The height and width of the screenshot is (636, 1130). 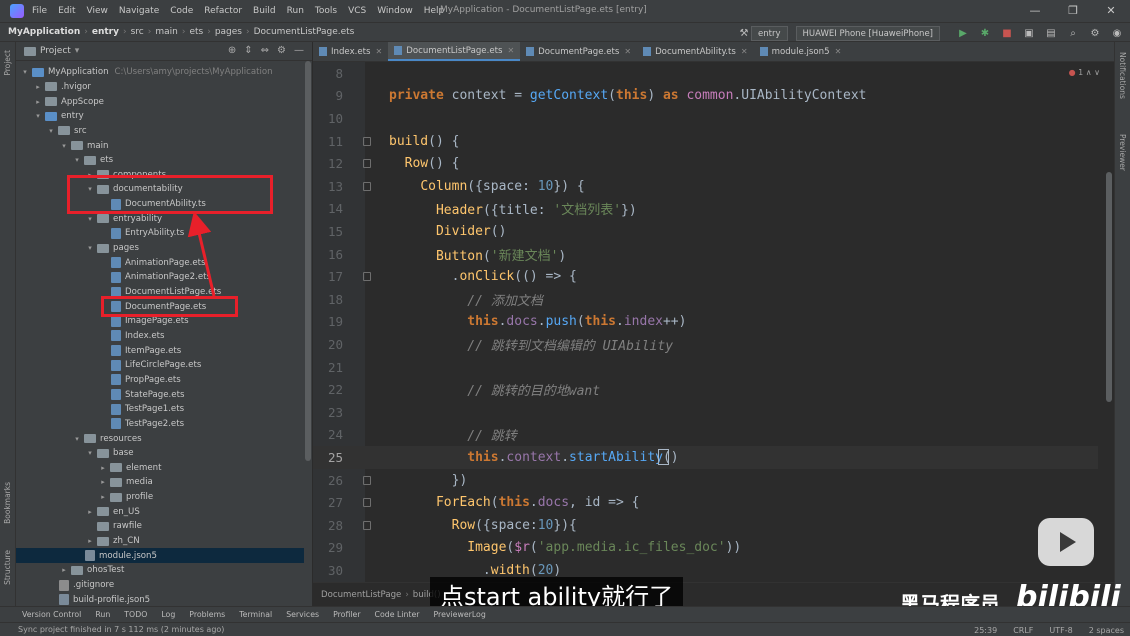 What do you see at coordinates (1122, 75) in the screenshot?
I see `strip-notifications: Notifications` at bounding box center [1122, 75].